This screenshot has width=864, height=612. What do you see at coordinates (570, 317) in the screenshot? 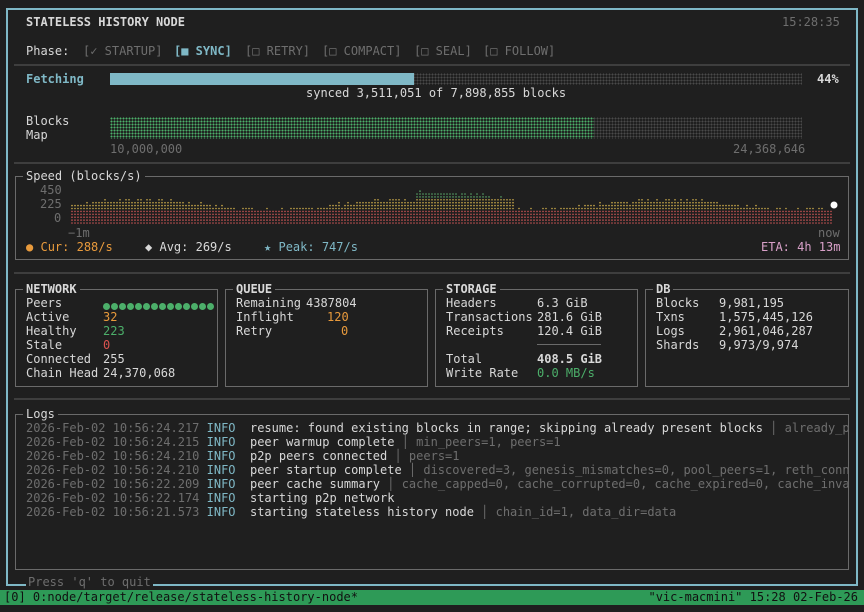
I see `storage-transactions-value: 281.6 GiB` at bounding box center [570, 317].